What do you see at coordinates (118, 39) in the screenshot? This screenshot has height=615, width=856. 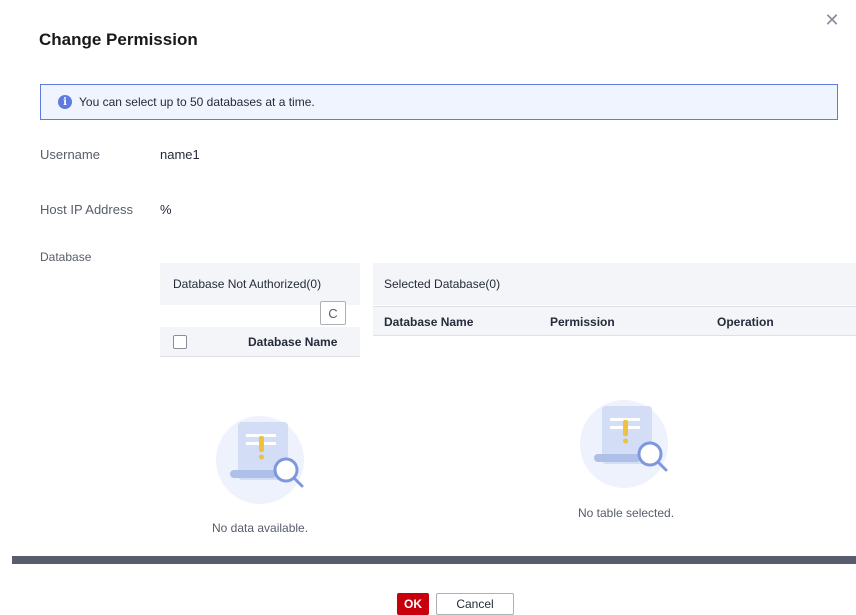 I see `dialog-title: Change Permission` at bounding box center [118, 39].